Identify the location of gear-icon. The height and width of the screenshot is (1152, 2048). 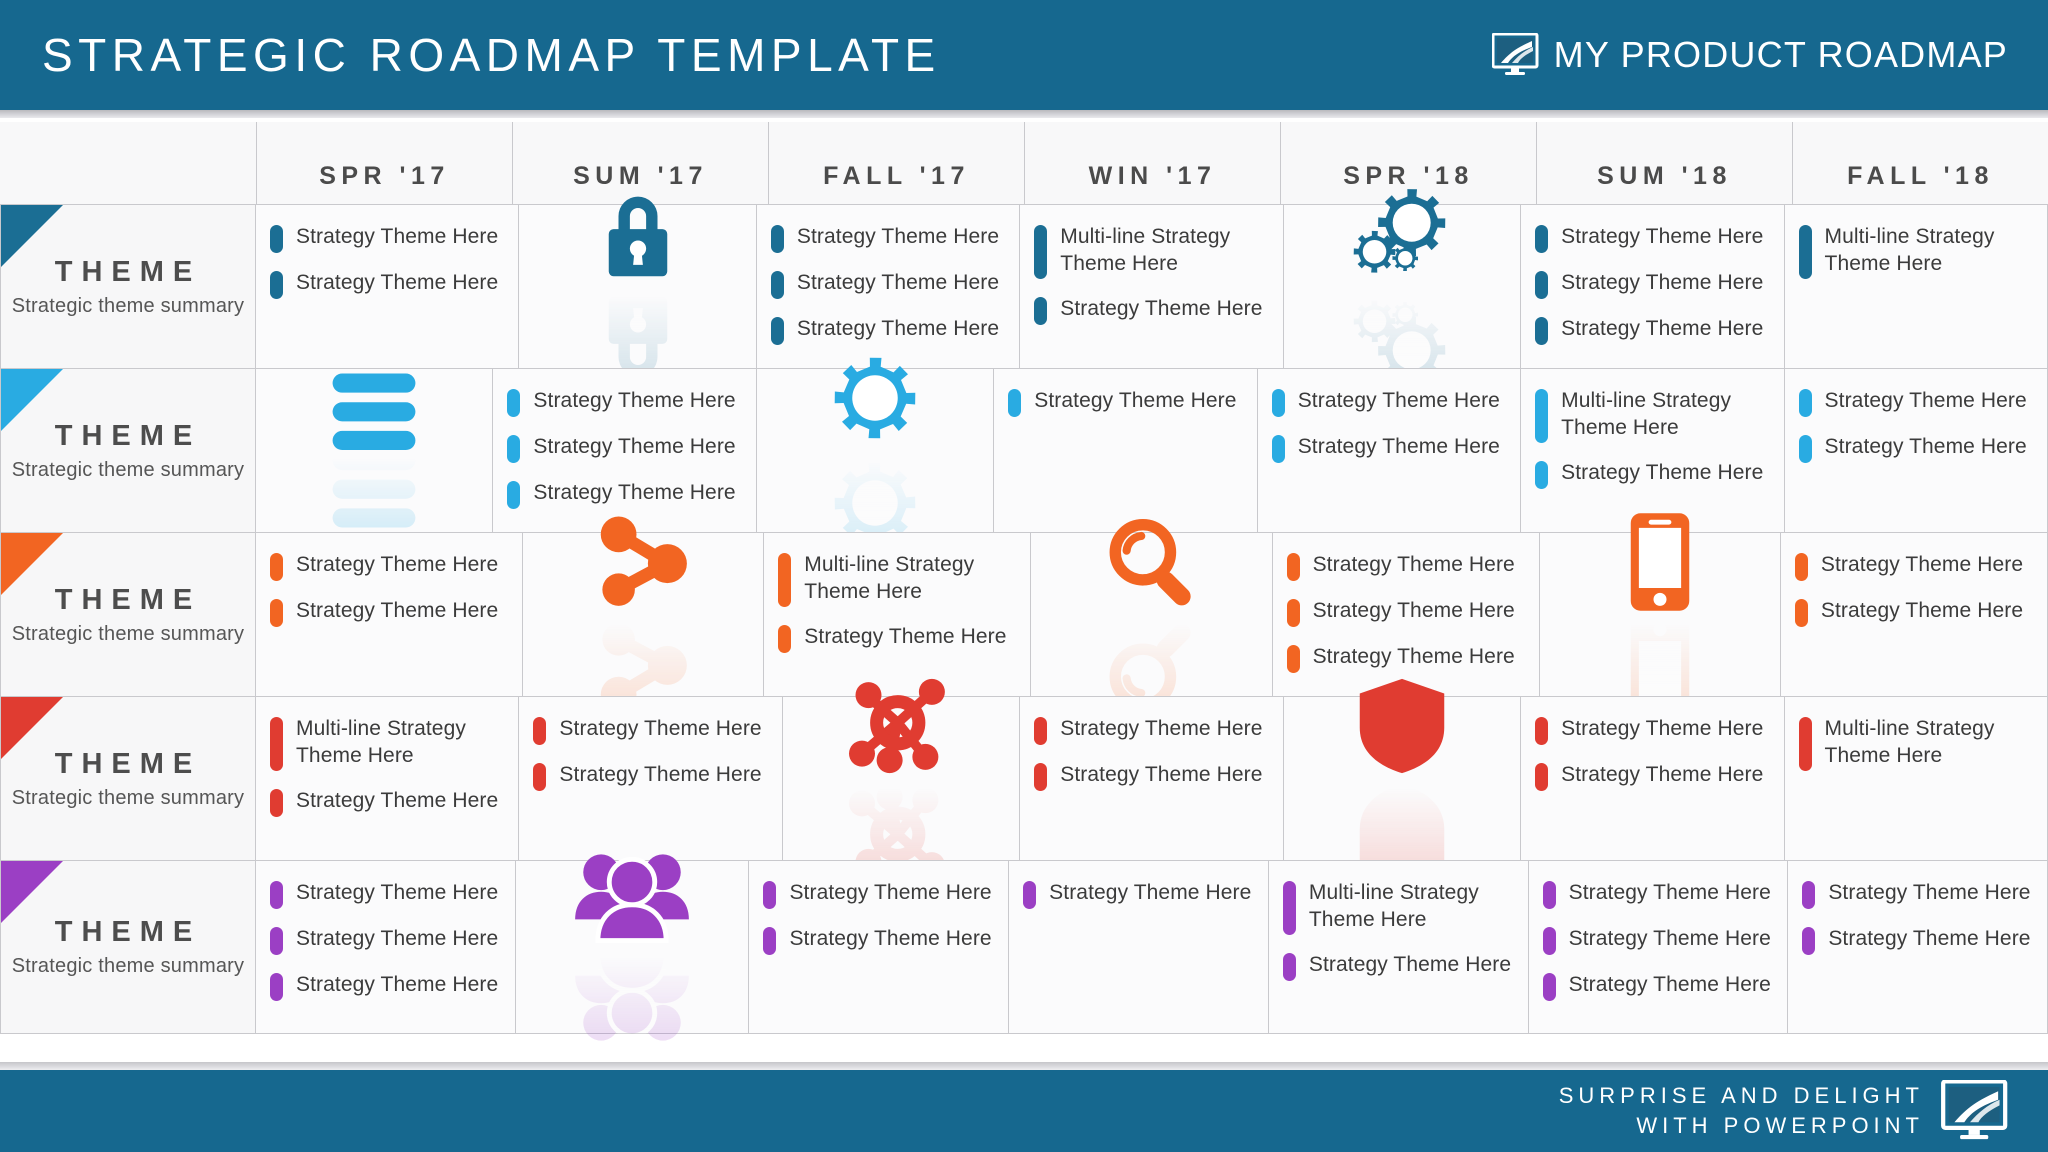
(875, 450).